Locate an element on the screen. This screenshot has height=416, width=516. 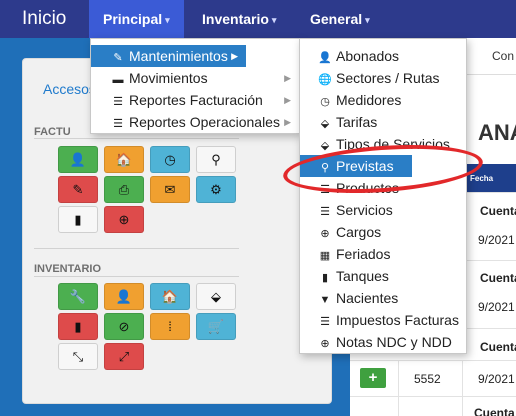
table-cell: 5552 is located at coordinates (427, 379).